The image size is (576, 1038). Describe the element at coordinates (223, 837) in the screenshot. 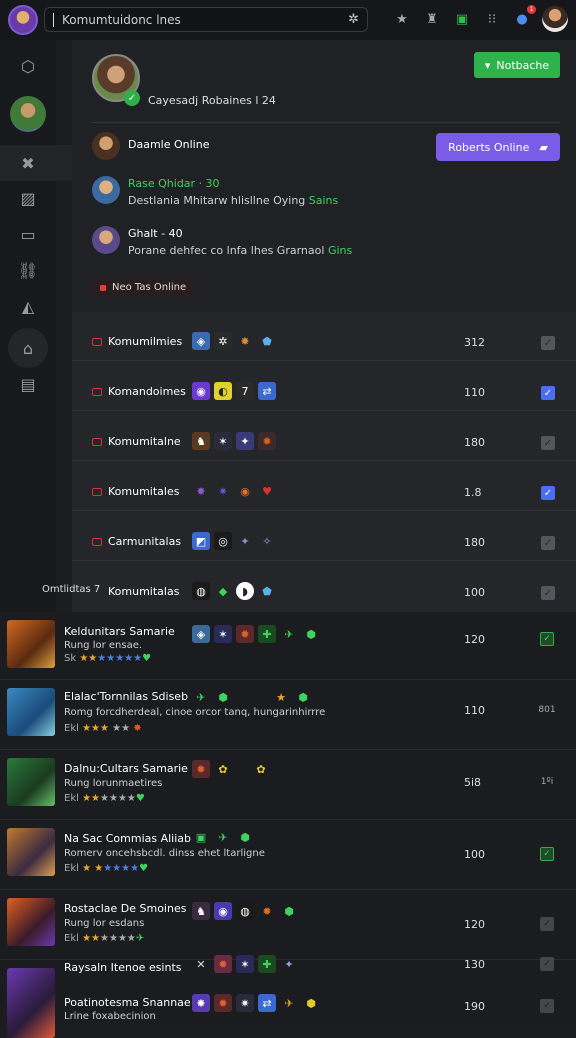

I see `game-badges: ▣ ✈ ⬢` at that location.